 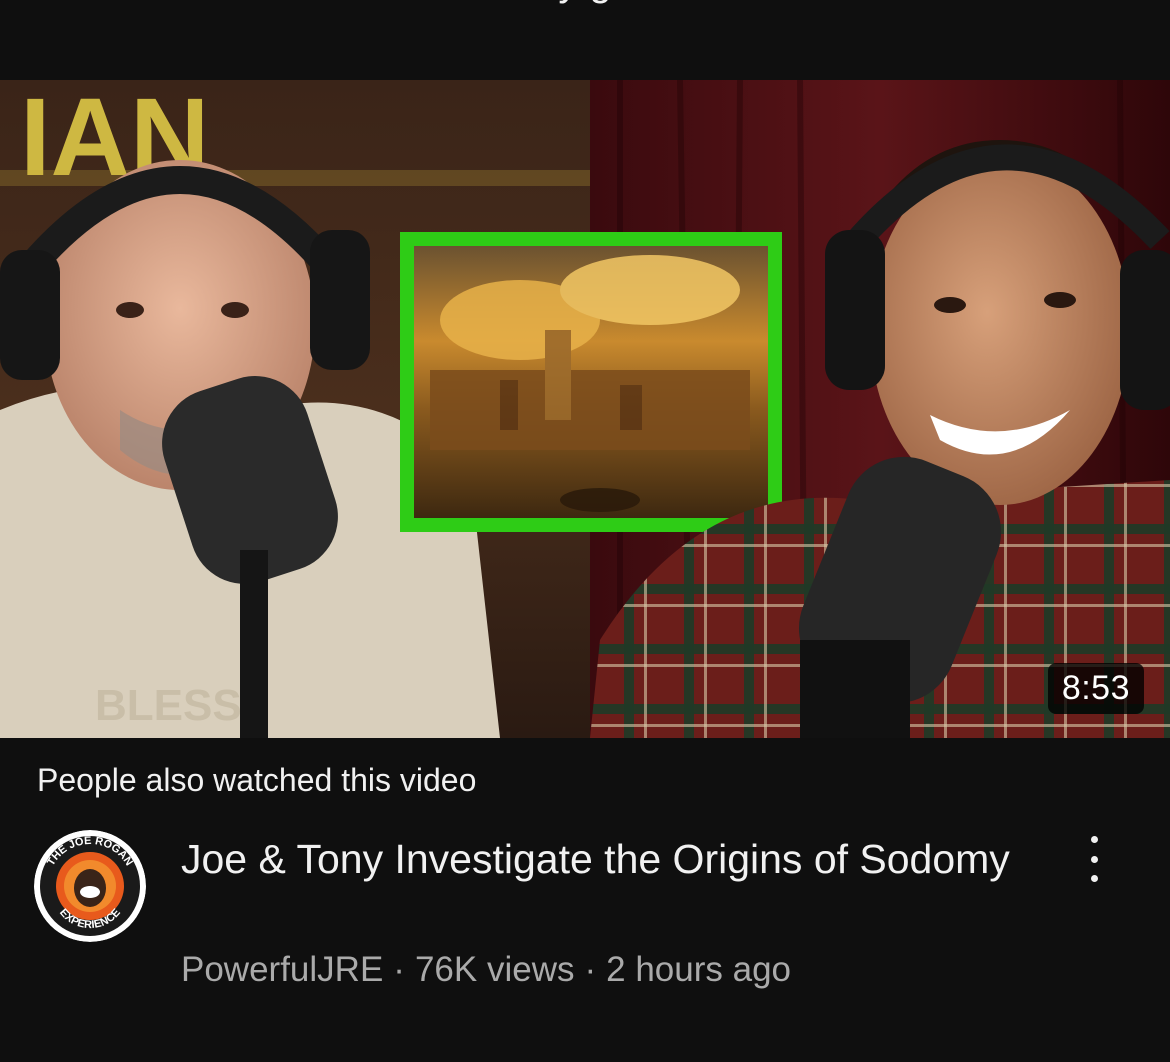 I want to click on view-count: 76K views, so click(x=494, y=969).